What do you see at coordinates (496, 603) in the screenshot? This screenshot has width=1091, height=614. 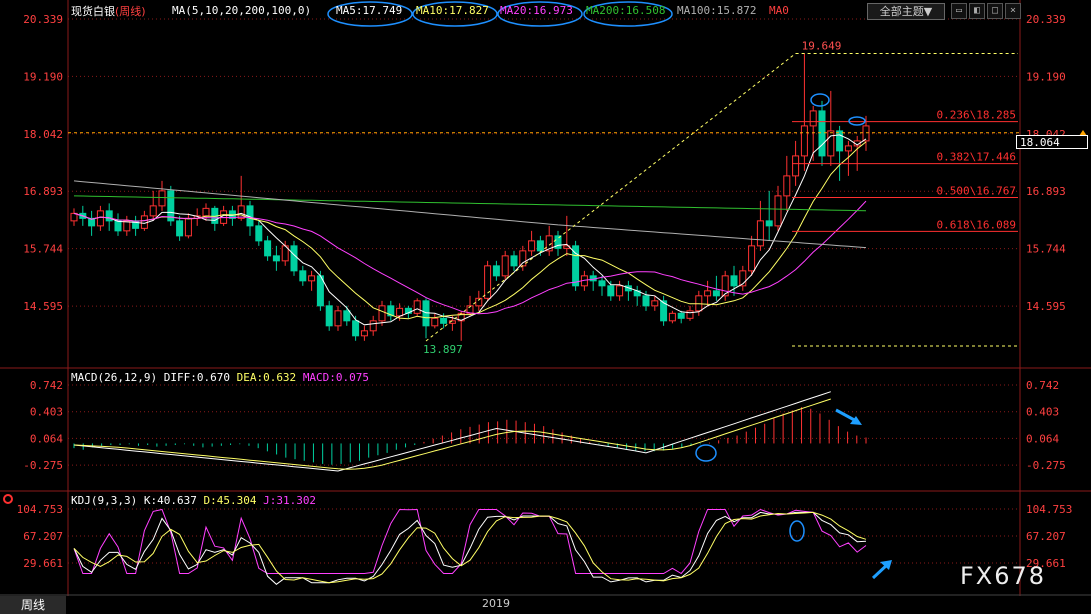 I see `x-axis-year: 2019` at bounding box center [496, 603].